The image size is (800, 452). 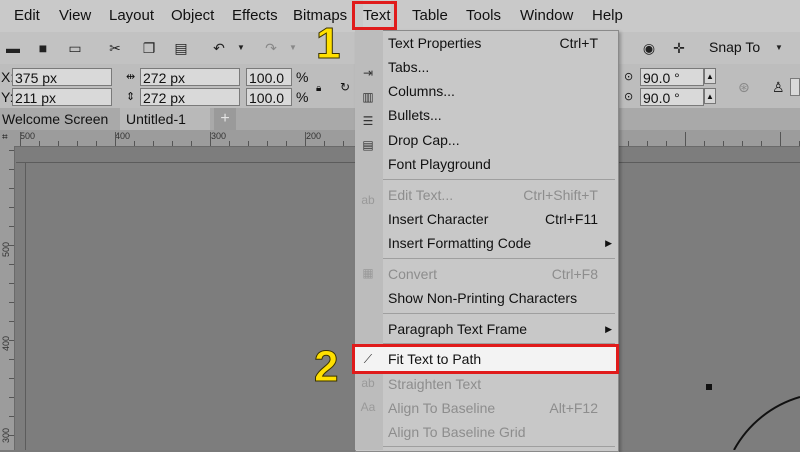 What do you see at coordinates (413, 274) in the screenshot?
I see `menu-item-label: Convert` at bounding box center [413, 274].